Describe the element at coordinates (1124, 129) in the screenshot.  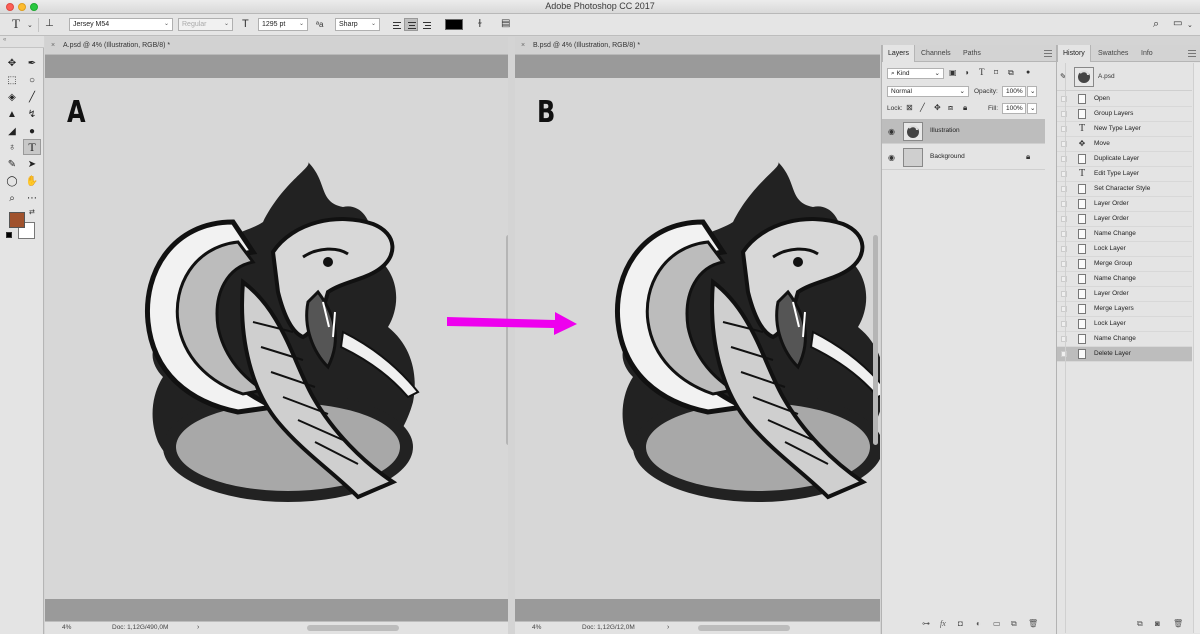
I see `history-item: T New Type Layer` at that location.